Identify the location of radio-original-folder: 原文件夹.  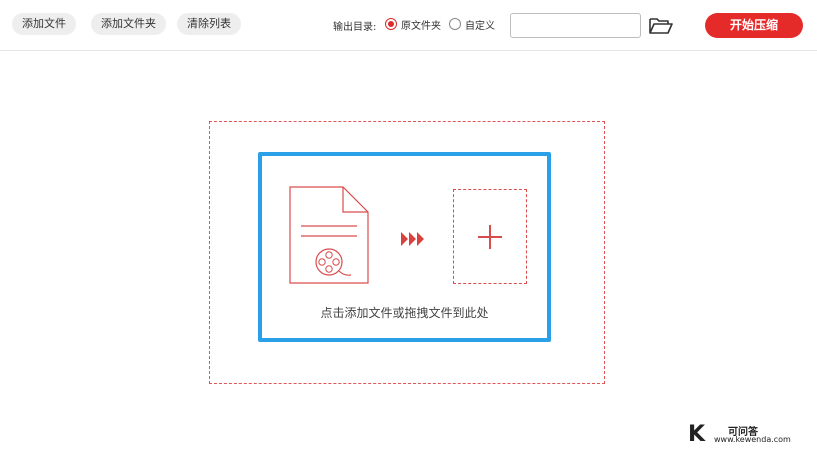
(413, 24).